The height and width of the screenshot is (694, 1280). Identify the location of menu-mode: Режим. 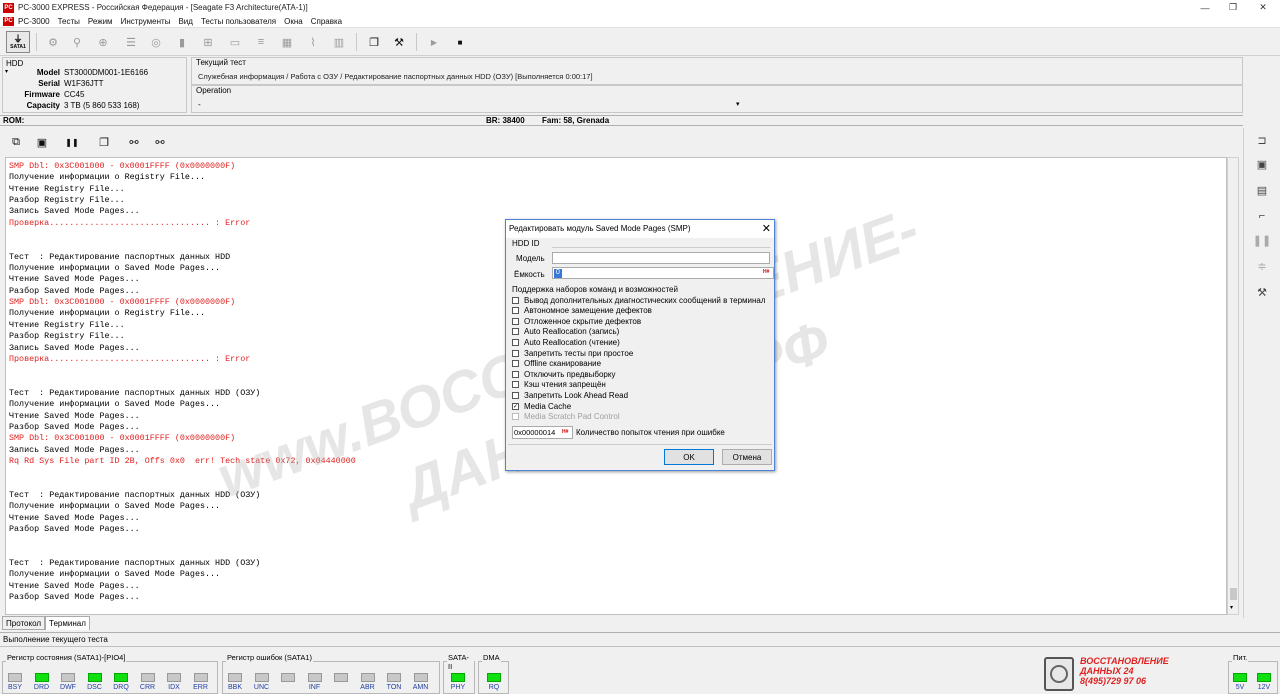
(100, 21).